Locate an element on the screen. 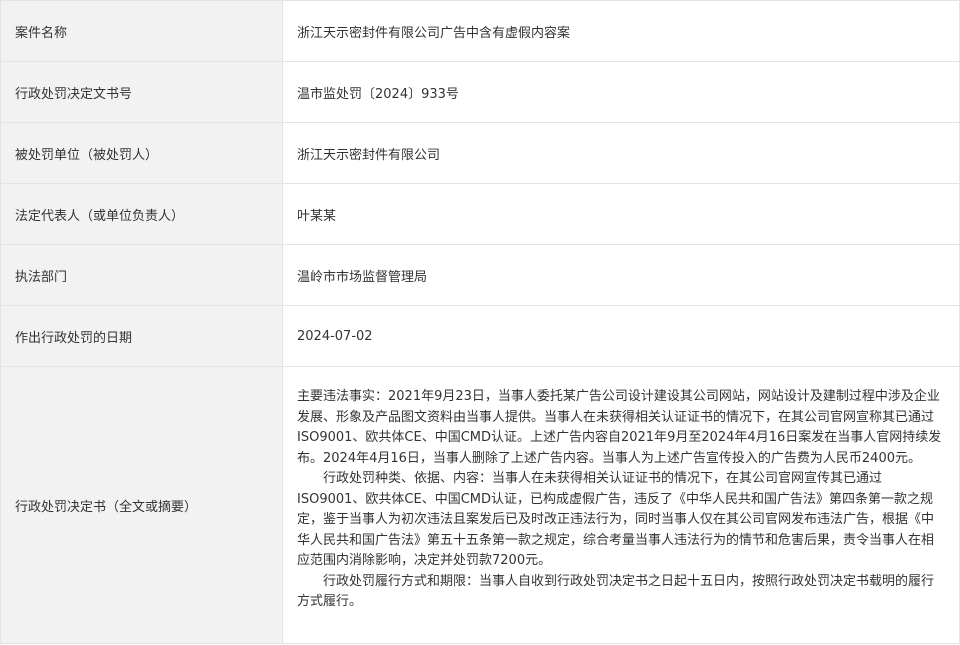 The height and width of the screenshot is (645, 960). document-number-label: 行政处罚决定文书号 is located at coordinates (141, 92).